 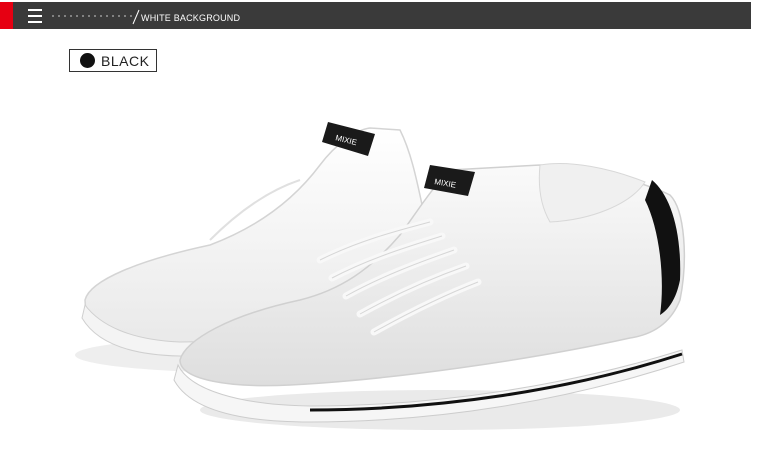 I want to click on slash-divider, so click(x=136, y=17).